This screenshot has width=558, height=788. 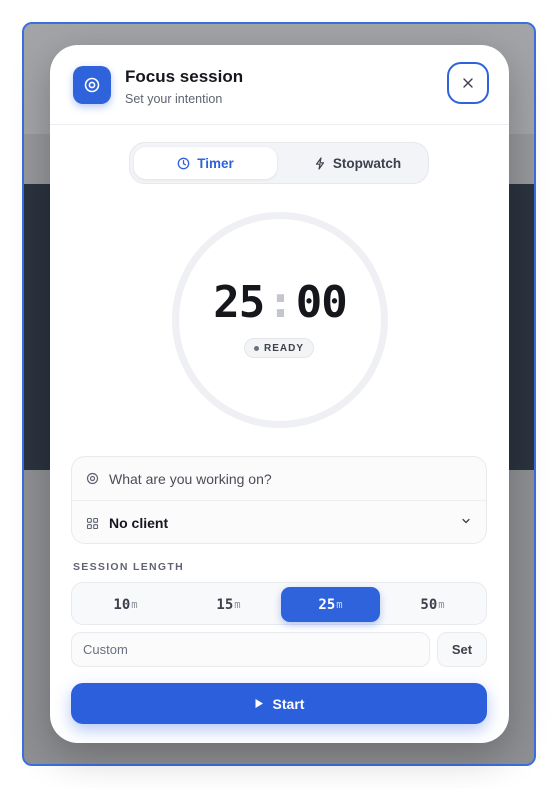 I want to click on task-row, so click(x=279, y=479).